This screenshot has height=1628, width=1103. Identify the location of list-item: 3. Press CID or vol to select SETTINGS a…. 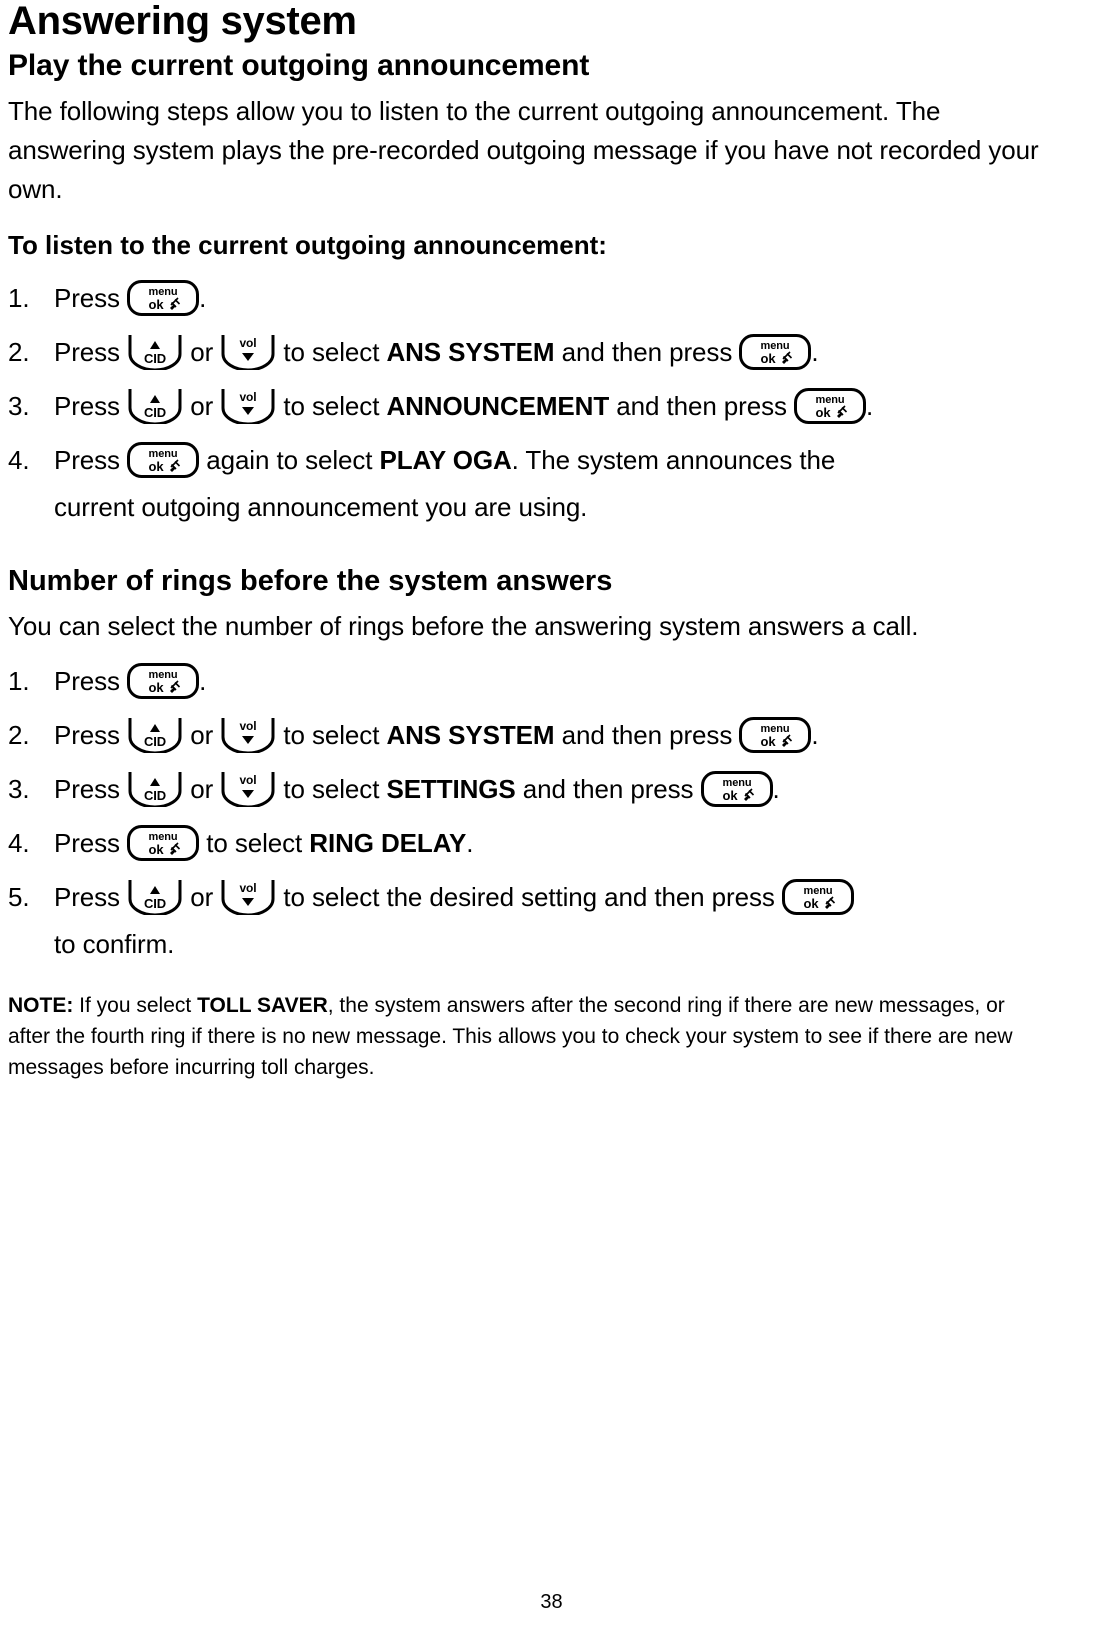
(529, 789).